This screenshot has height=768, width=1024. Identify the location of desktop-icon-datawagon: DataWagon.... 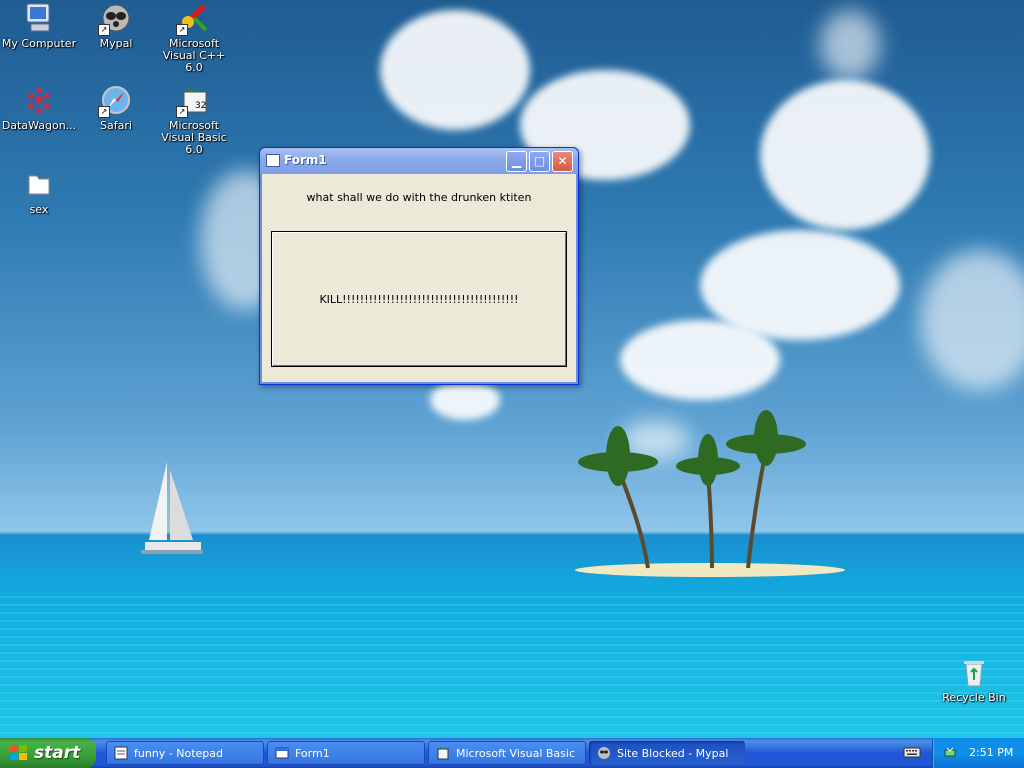
(39, 108).